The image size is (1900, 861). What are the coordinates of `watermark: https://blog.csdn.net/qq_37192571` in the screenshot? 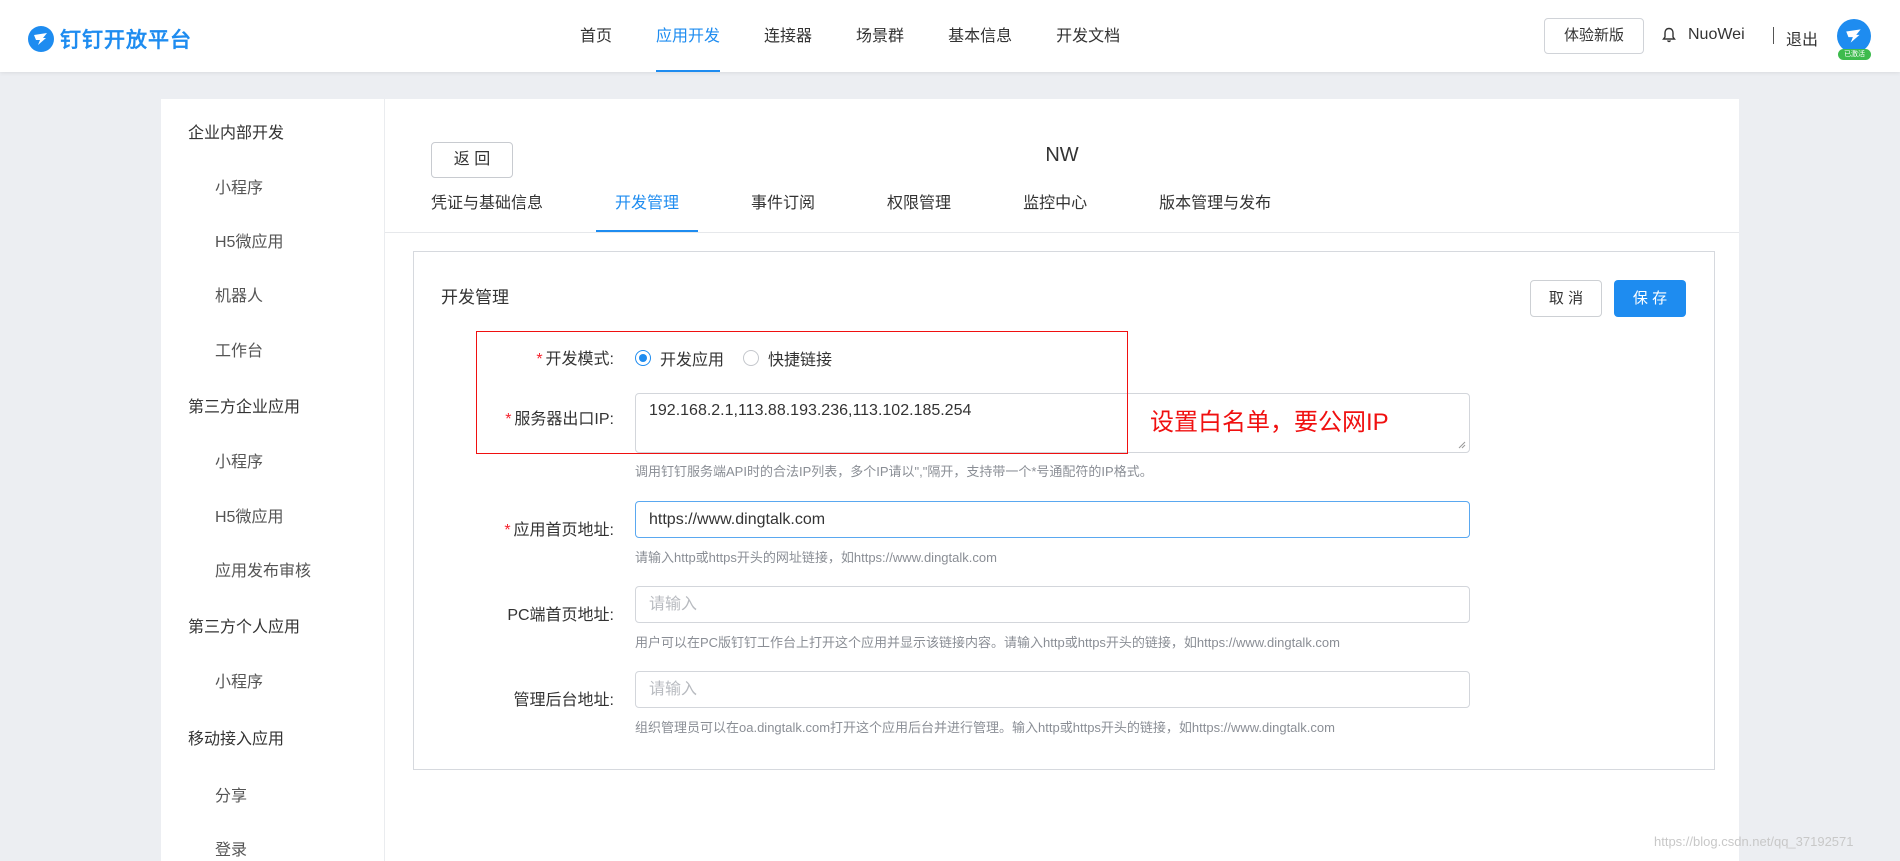 It's located at (1754, 841).